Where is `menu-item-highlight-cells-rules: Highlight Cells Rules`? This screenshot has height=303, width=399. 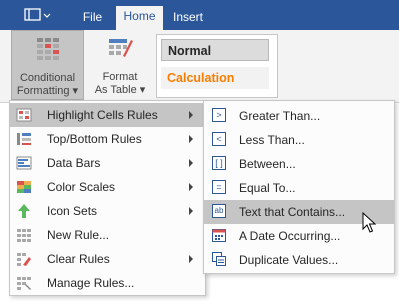 menu-item-highlight-cells-rules: Highlight Cells Rules is located at coordinates (107, 115).